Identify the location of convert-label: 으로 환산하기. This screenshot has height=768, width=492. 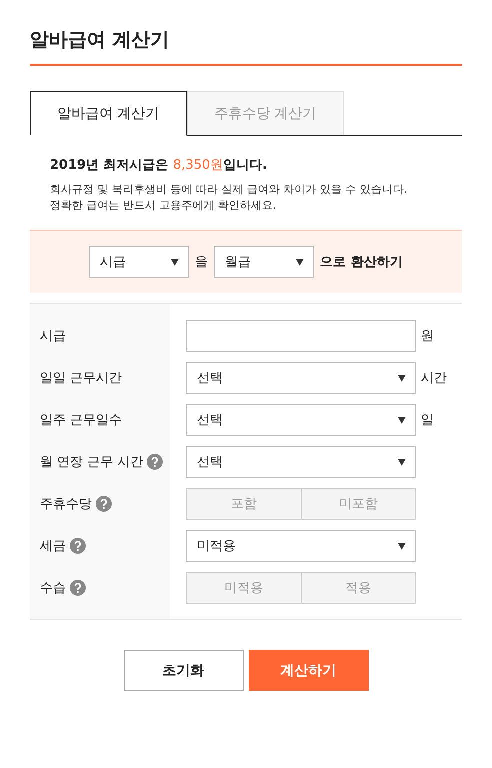
(361, 262).